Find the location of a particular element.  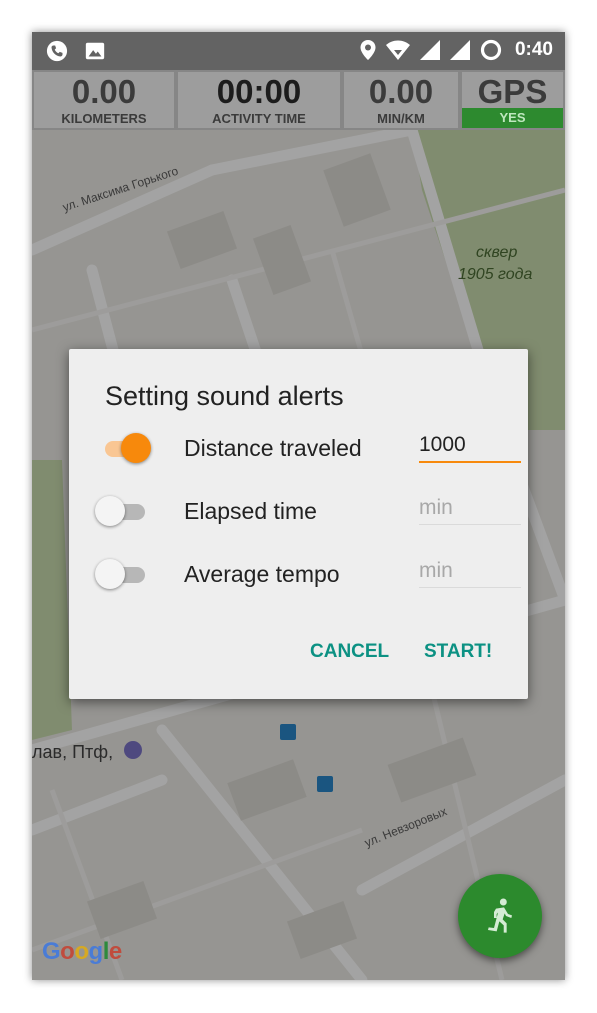

distance-alert-input is located at coordinates (470, 446).